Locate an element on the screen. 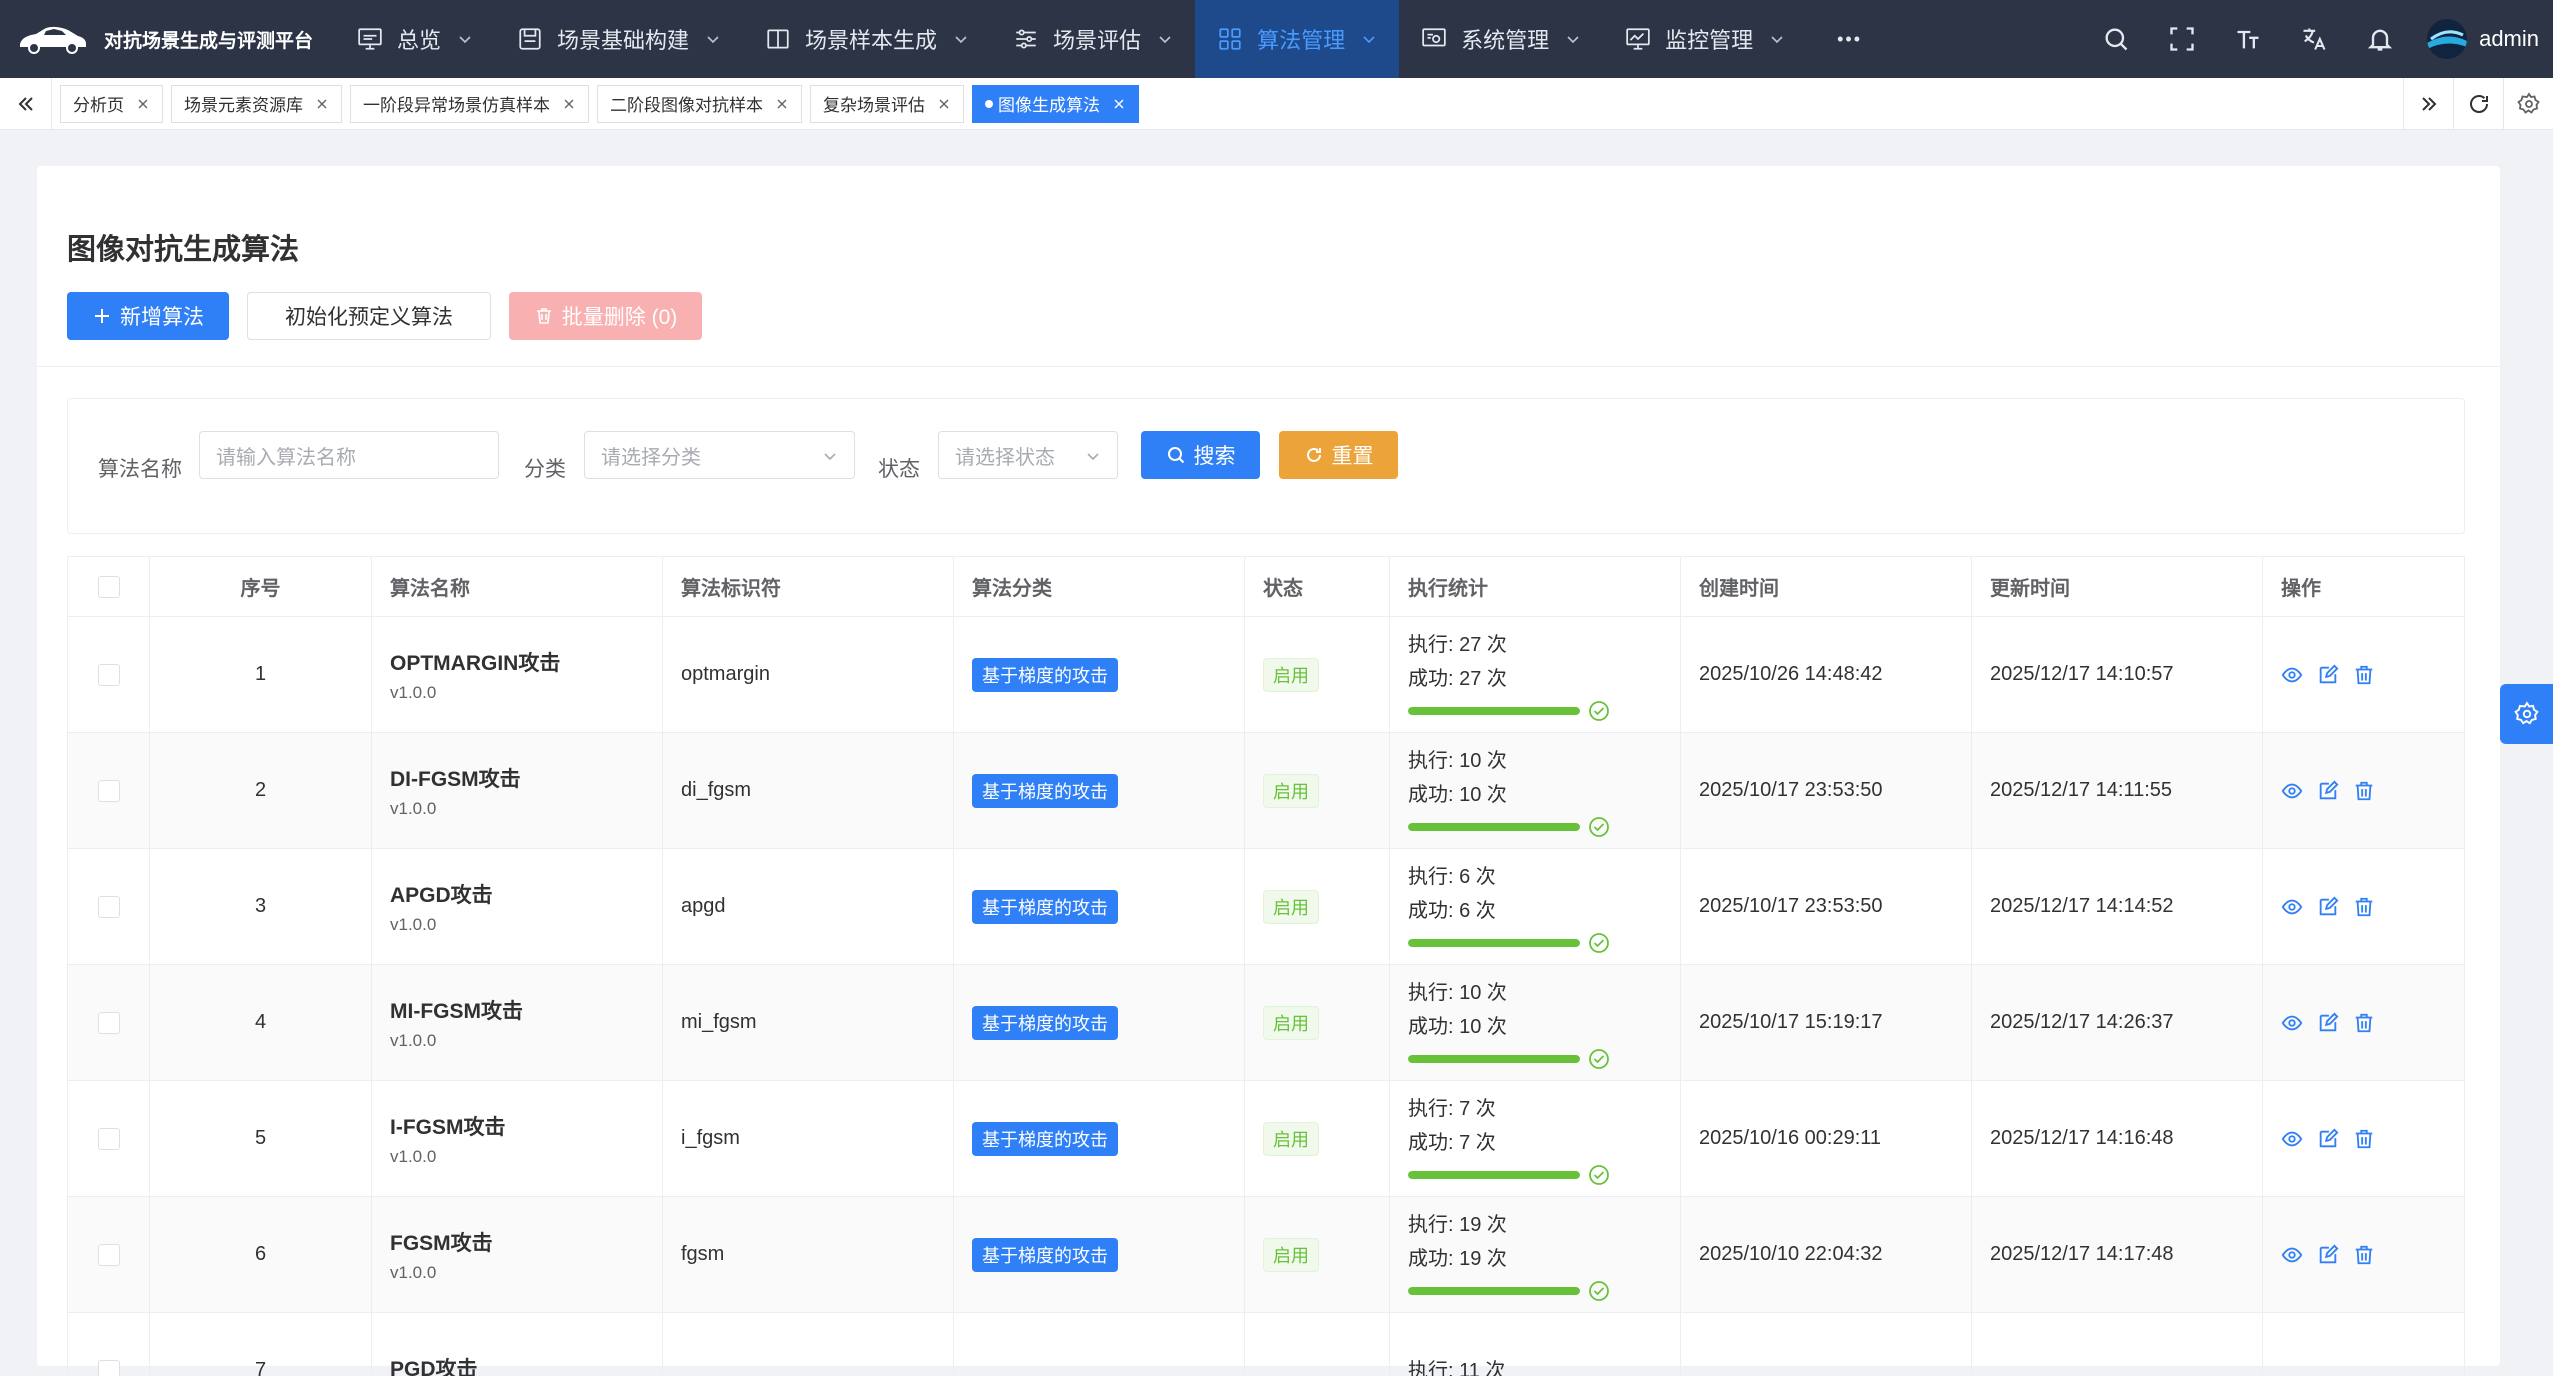 The width and height of the screenshot is (2553, 1376). batch-delete-button: 批量删除 (0) is located at coordinates (605, 316).